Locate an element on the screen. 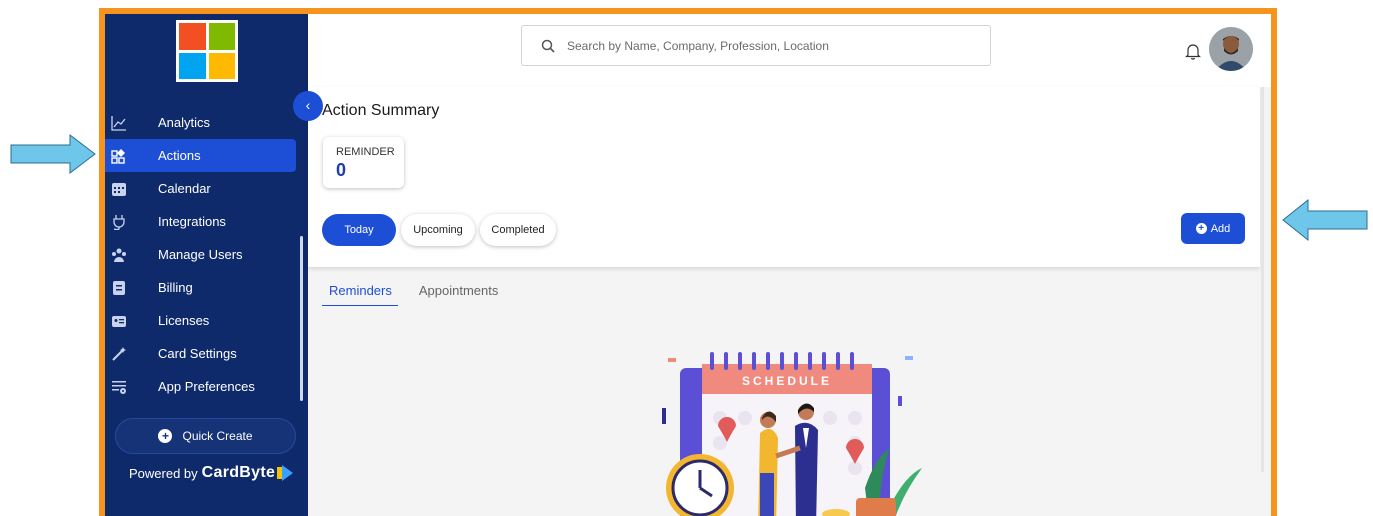 The height and width of the screenshot is (516, 1373). actions-grid-icon is located at coordinates (119, 156).